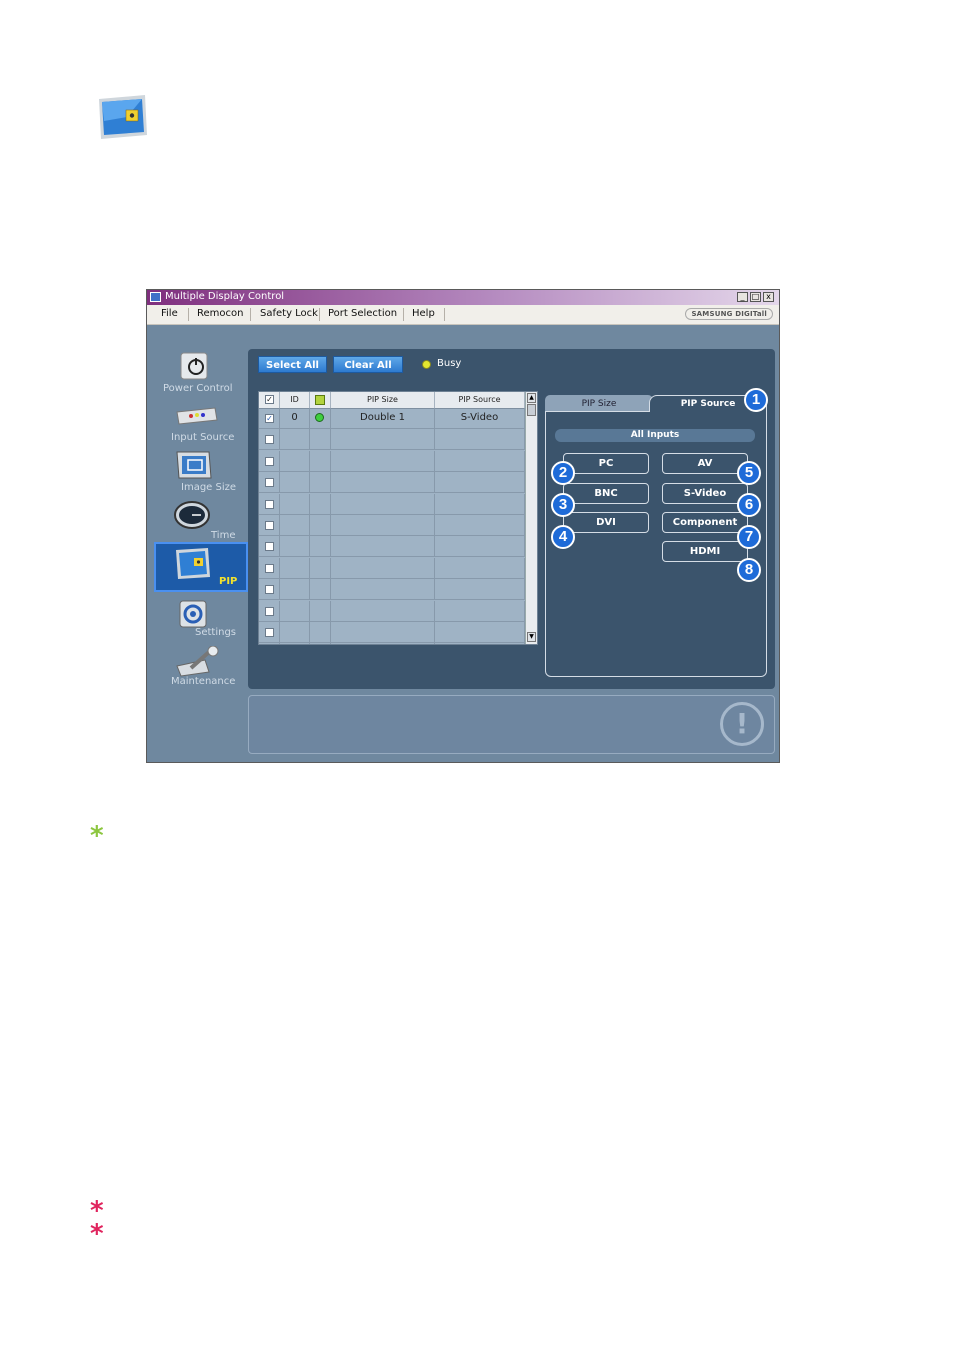 This screenshot has height=1350, width=954. Describe the element at coordinates (705, 493) in the screenshot. I see `source-svideo-button: S-Video` at that location.